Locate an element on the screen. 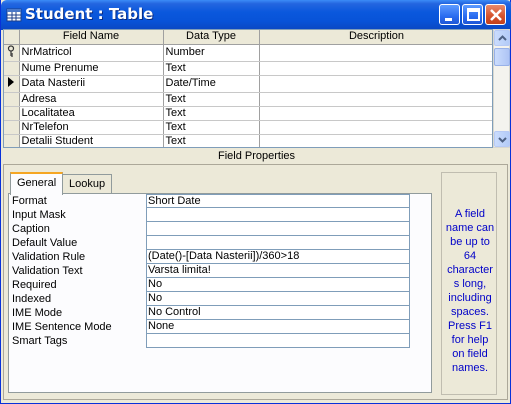 Image resolution: width=511 pixels, height=404 pixels. table-row: NrMatricol Number is located at coordinates (248, 53).